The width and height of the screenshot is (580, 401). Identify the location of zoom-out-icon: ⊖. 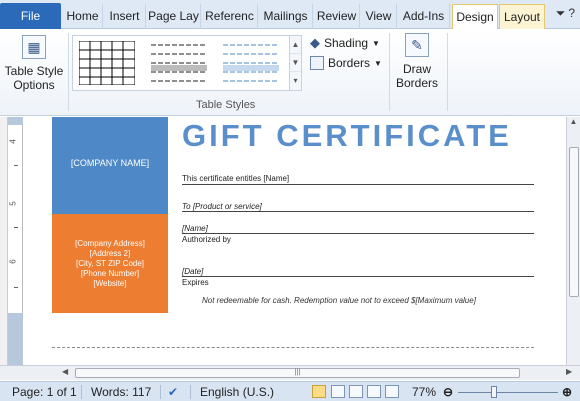
(448, 392).